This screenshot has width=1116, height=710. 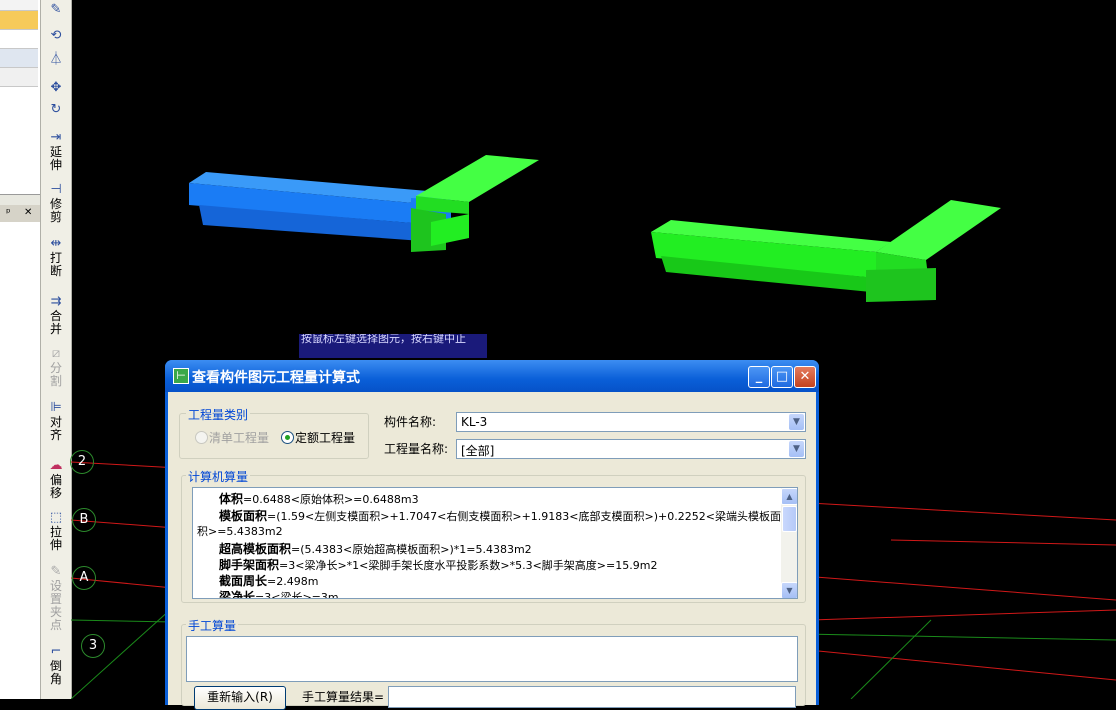 What do you see at coordinates (20, 349) in the screenshot?
I see `left-panel: ᵖ ✕` at bounding box center [20, 349].